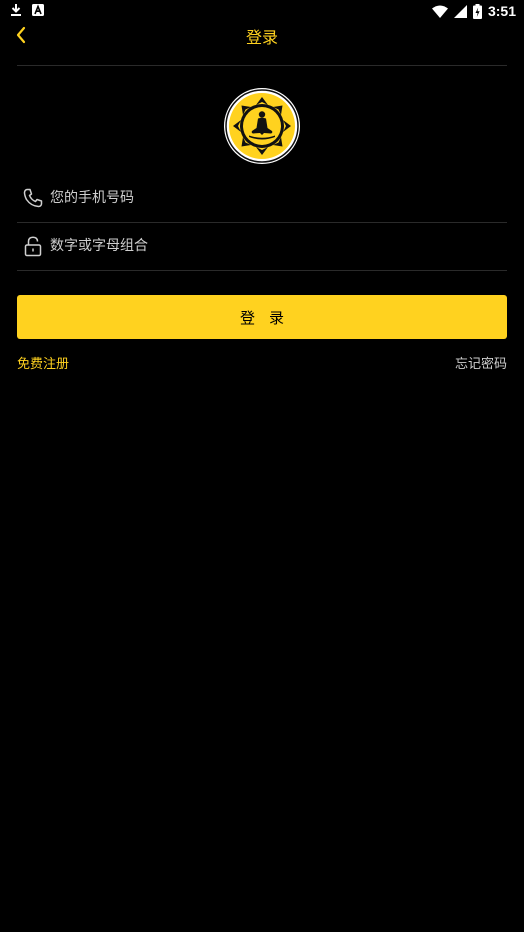 The image size is (524, 932). Describe the element at coordinates (262, 317) in the screenshot. I see `login-button: 登录` at that location.